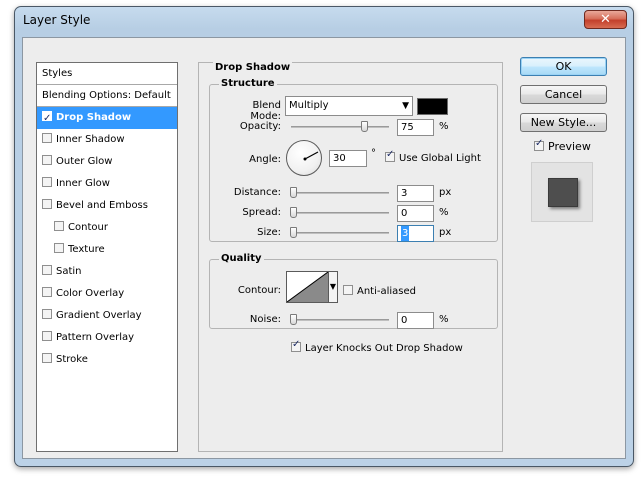  What do you see at coordinates (293, 192) in the screenshot?
I see `distance-slider-thumb` at bounding box center [293, 192].